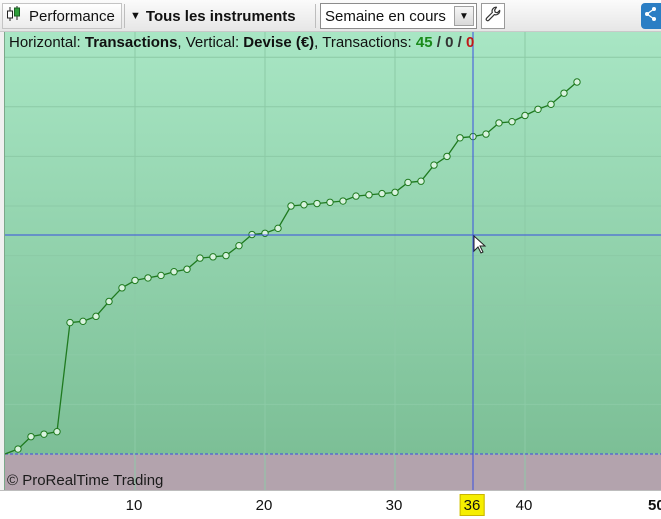 The image size is (661, 519). Describe the element at coordinates (279, 42) in the screenshot. I see `vertical-value: Devise (€)` at that location.